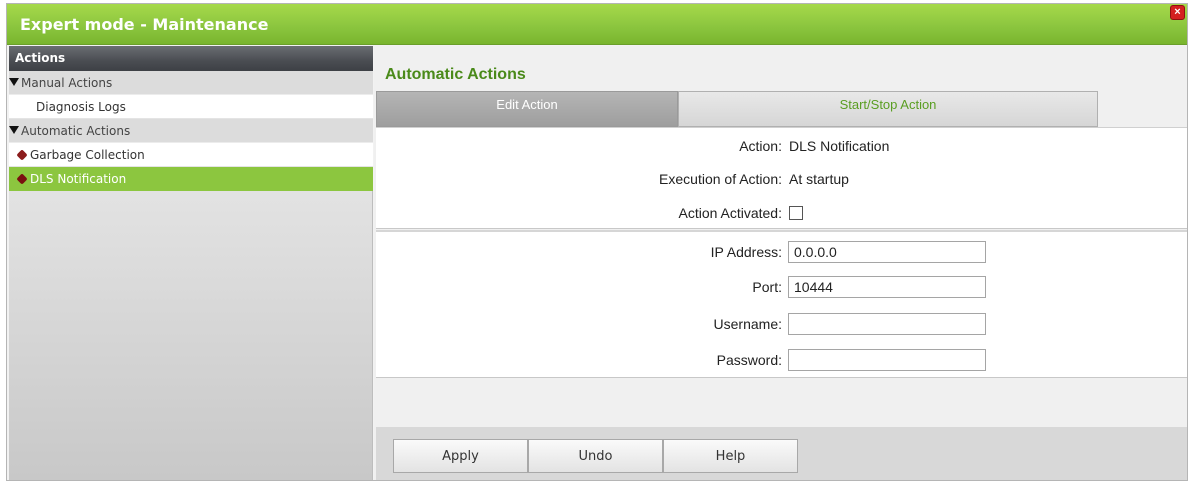 Image resolution: width=1191 pixels, height=483 pixels. Describe the element at coordinates (81, 107) in the screenshot. I see `sidebar-item-label: Diagnosis Logs` at that location.